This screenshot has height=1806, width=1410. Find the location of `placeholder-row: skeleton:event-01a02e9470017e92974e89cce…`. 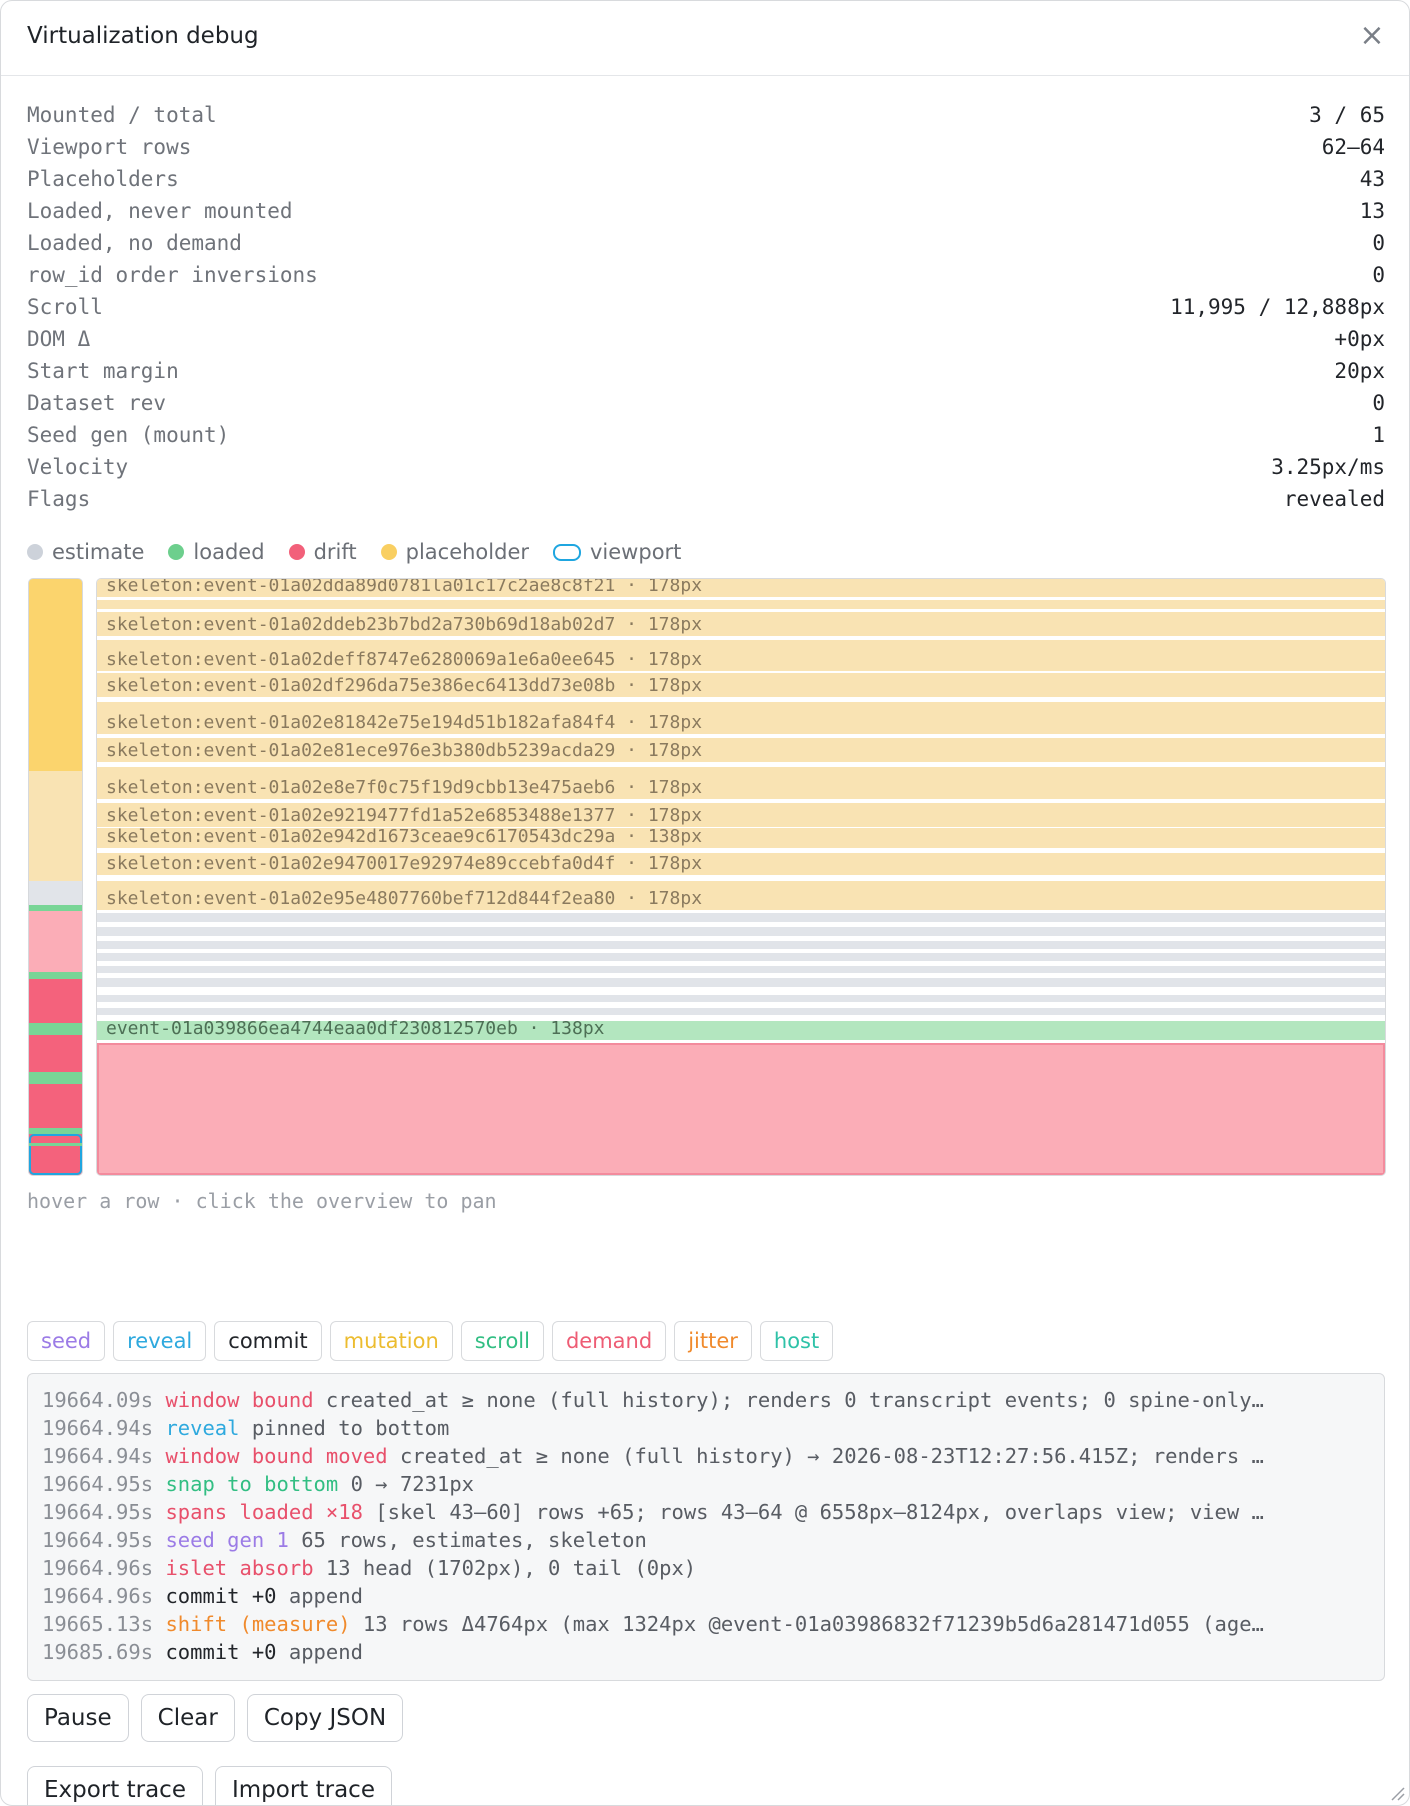

placeholder-row: skeleton:event-01a02e9470017e92974e89cce… is located at coordinates (741, 864).